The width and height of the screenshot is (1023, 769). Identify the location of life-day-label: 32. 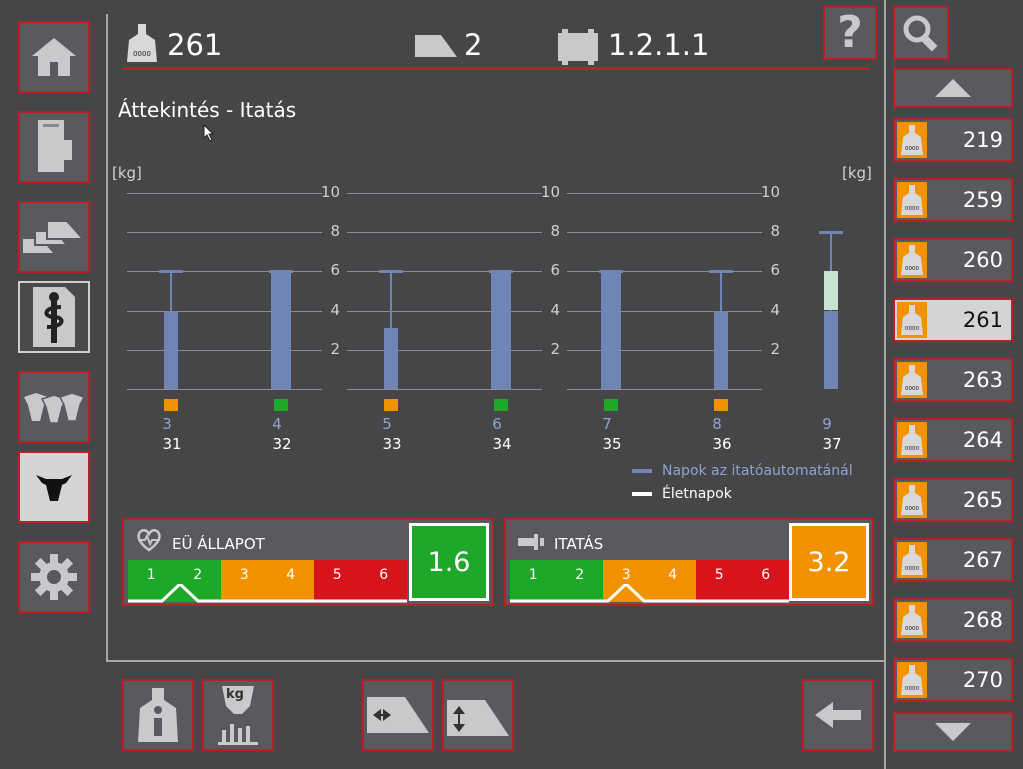
(282, 444).